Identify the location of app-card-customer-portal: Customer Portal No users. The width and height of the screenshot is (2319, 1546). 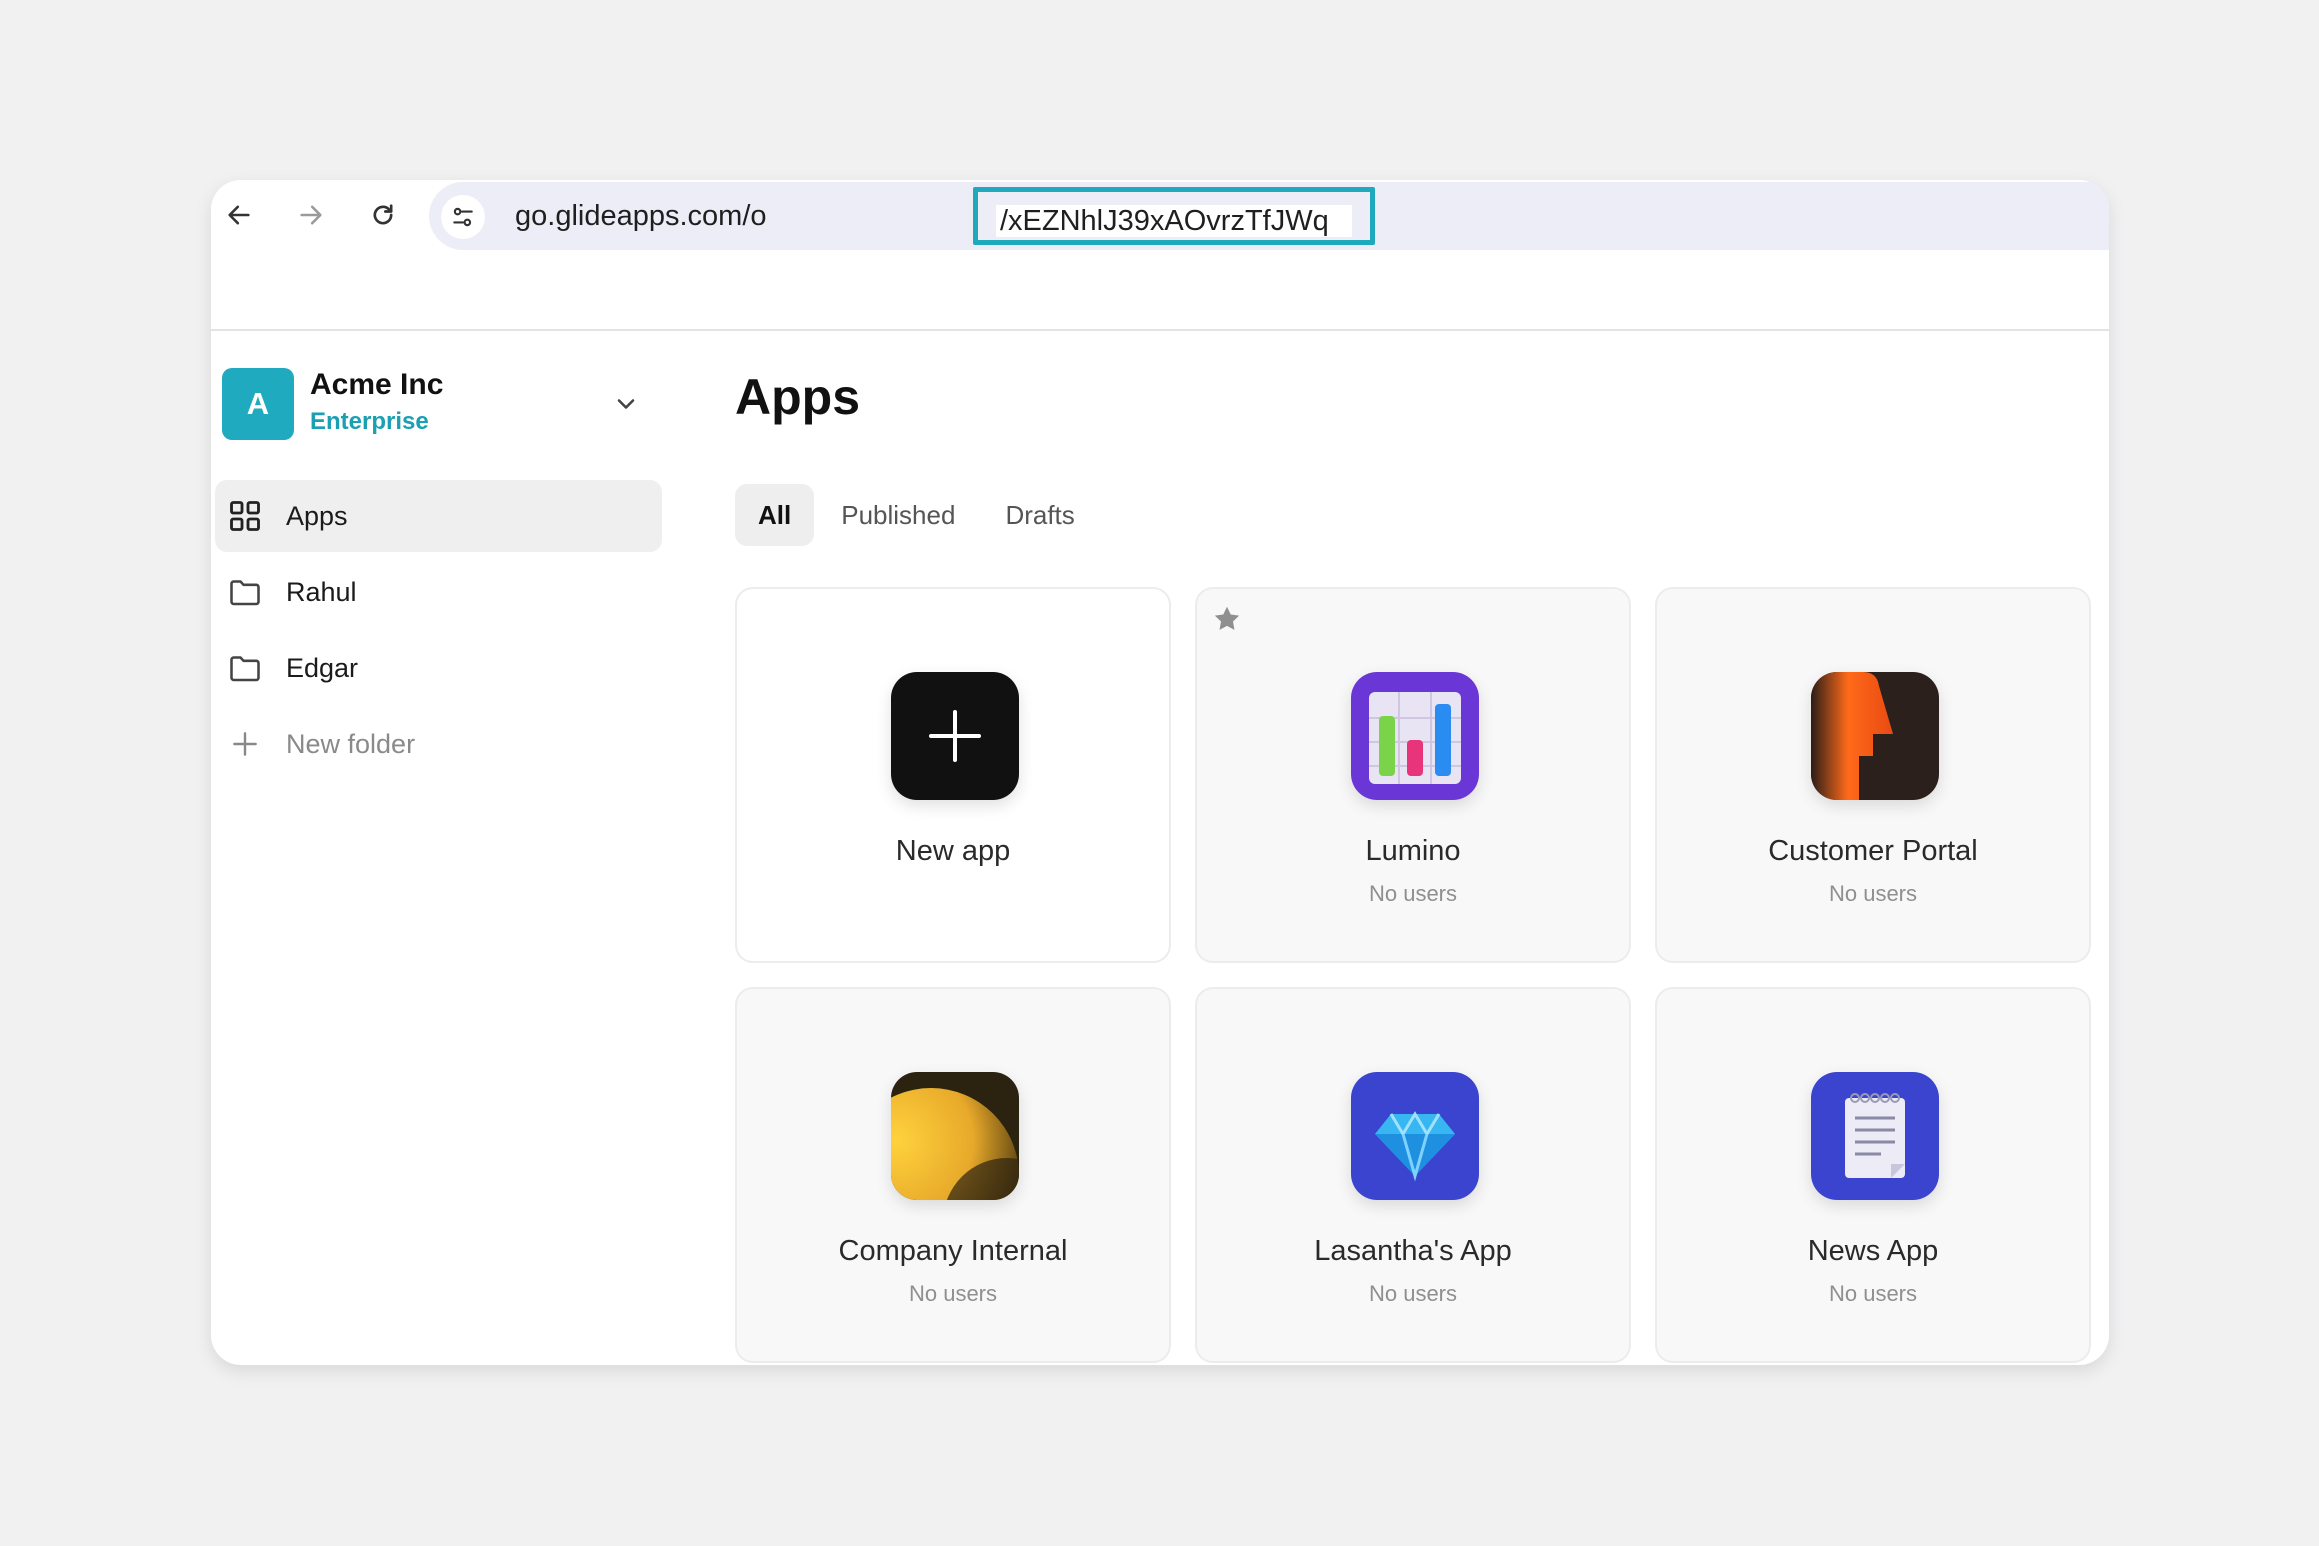
(1873, 775).